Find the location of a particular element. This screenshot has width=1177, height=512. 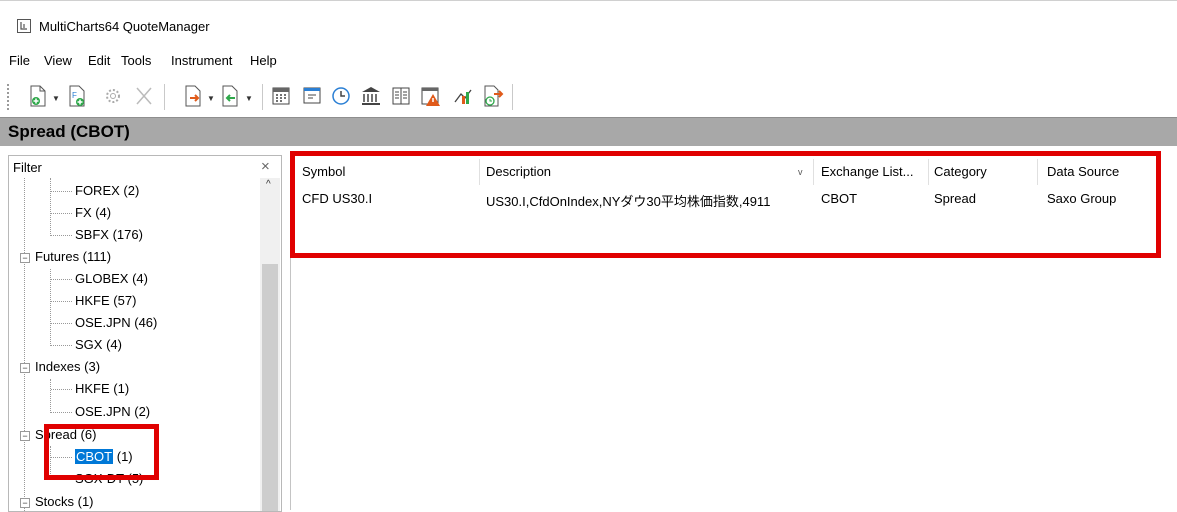

tree-item-indexes-hkfe: HKFE (1) is located at coordinates (102, 388).